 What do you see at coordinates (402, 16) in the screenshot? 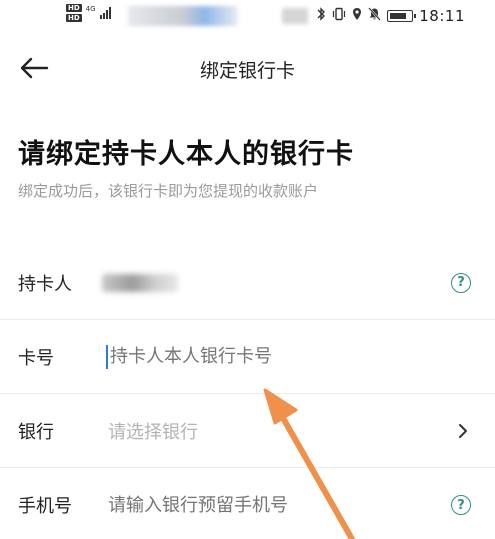
I see `battery-icon` at bounding box center [402, 16].